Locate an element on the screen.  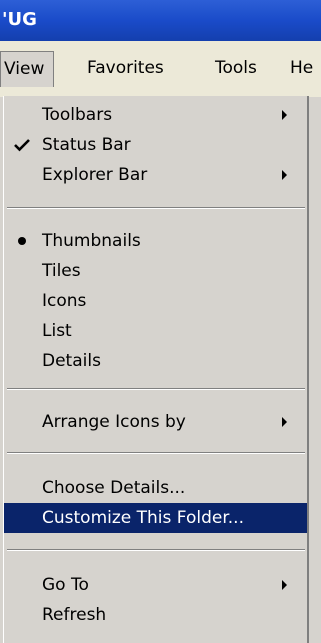
title-bar: 'UG is located at coordinates (160, 20).